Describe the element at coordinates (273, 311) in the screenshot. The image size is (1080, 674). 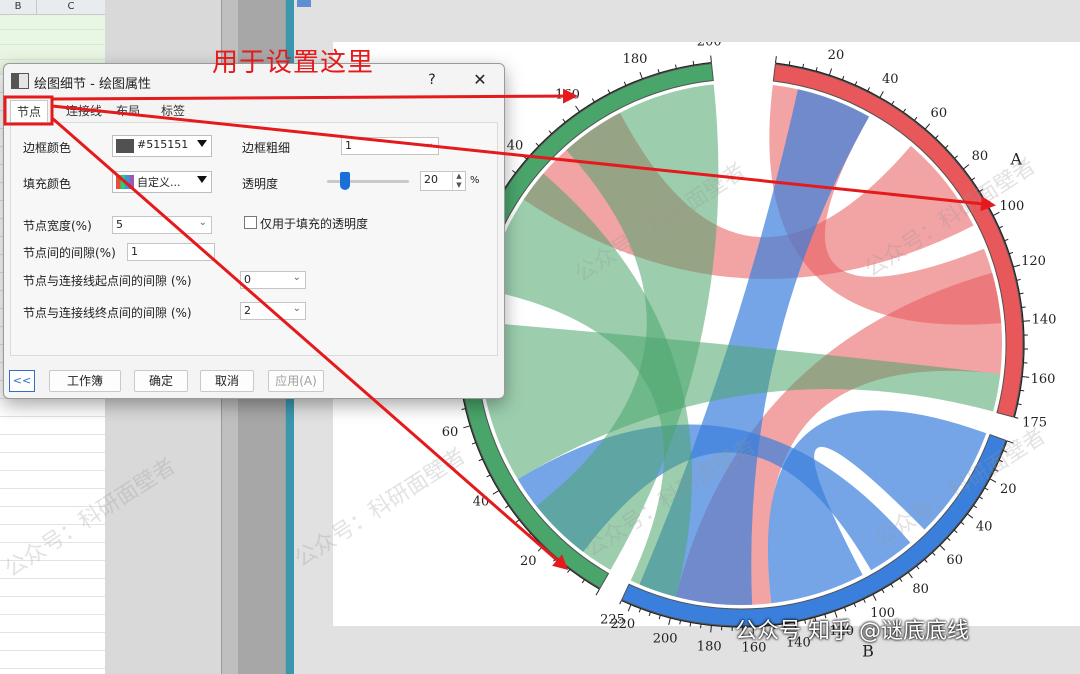
I see `end-gap-select: 2 ⌄` at that location.